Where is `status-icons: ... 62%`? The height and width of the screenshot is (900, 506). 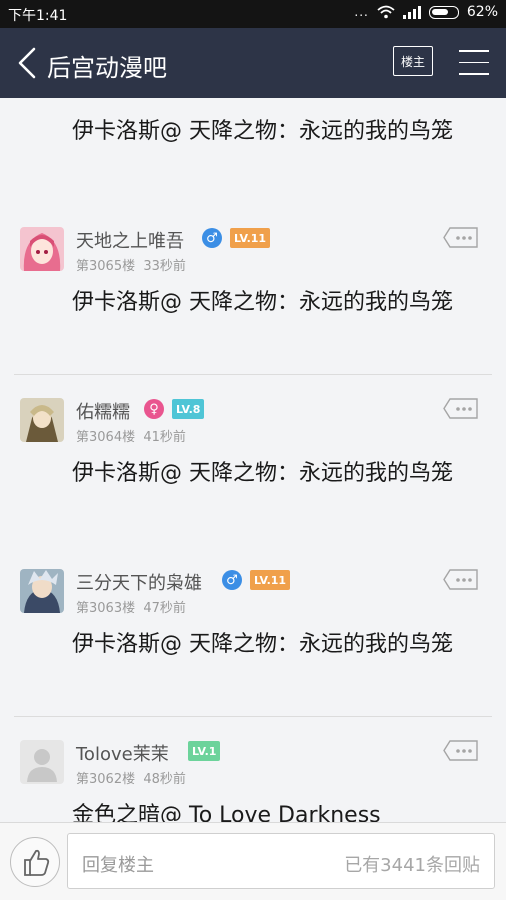
status-icons: ... 62% is located at coordinates (426, 12).